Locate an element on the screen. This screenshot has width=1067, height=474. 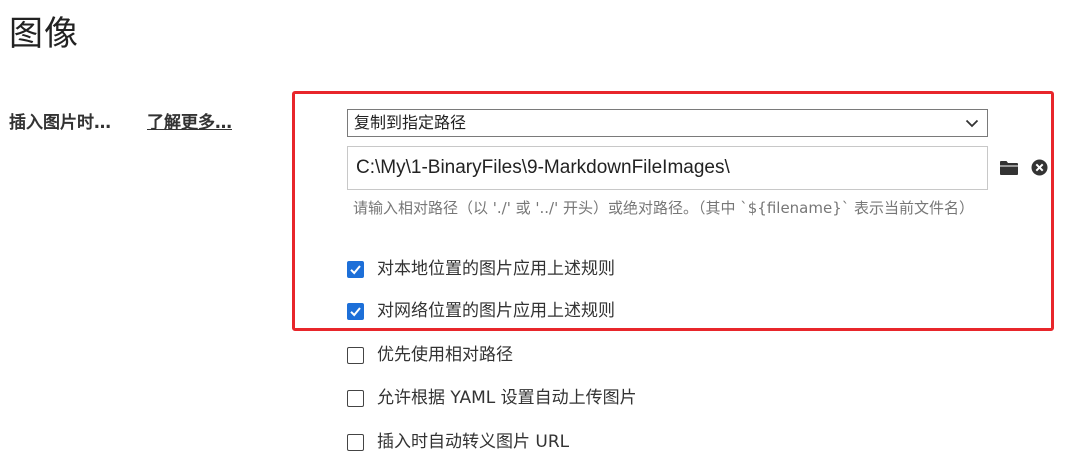
yaml-upload-checkbox is located at coordinates (355, 398).